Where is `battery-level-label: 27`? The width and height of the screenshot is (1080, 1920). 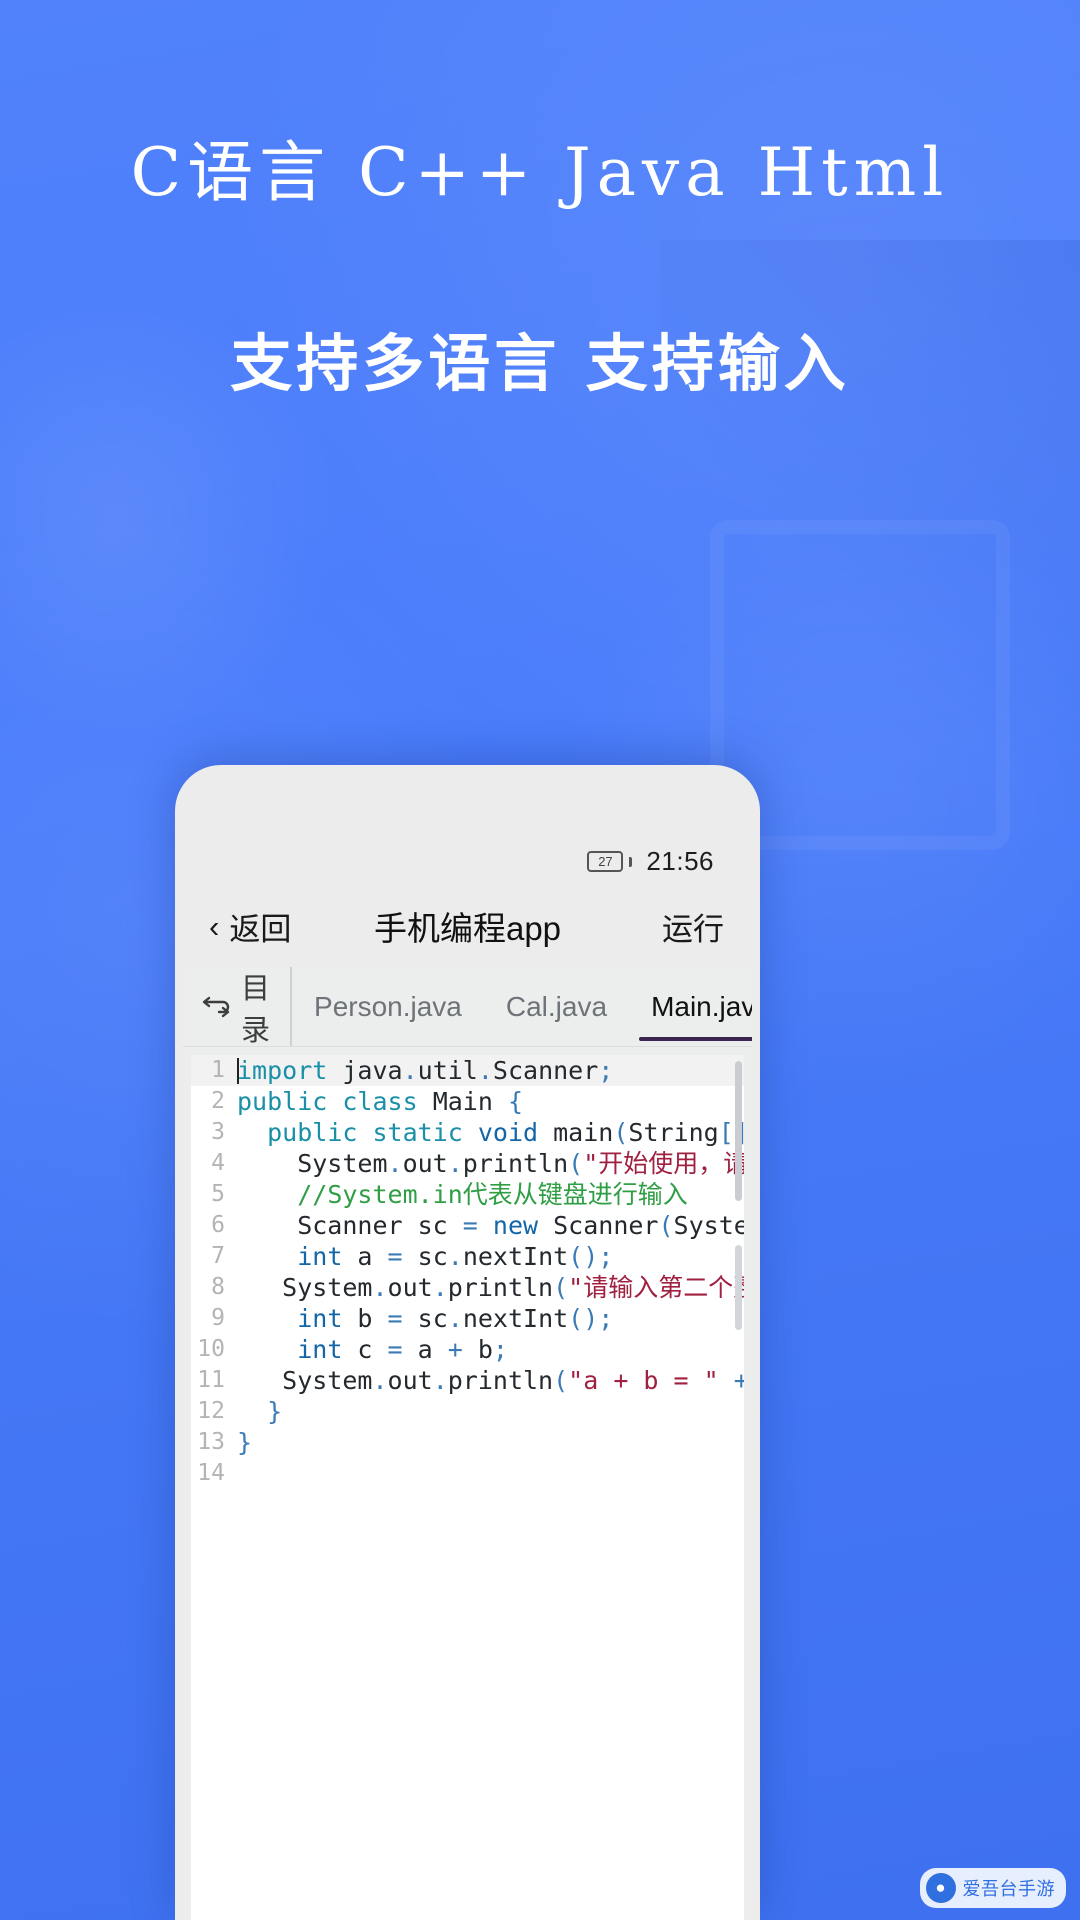 battery-level-label: 27 is located at coordinates (605, 861).